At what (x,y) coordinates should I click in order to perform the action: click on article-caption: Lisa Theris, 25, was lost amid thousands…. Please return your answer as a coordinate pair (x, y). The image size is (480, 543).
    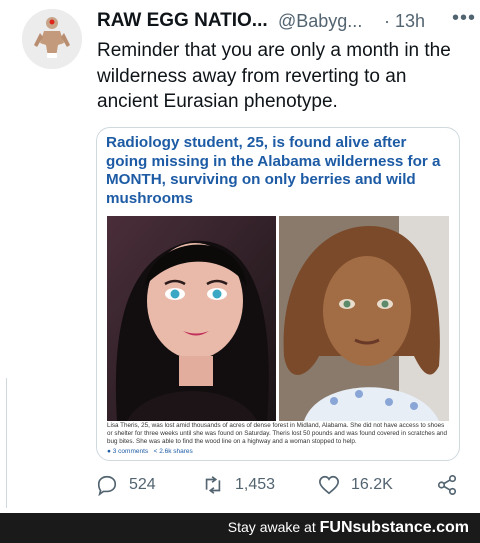
    Looking at the image, I should click on (277, 433).